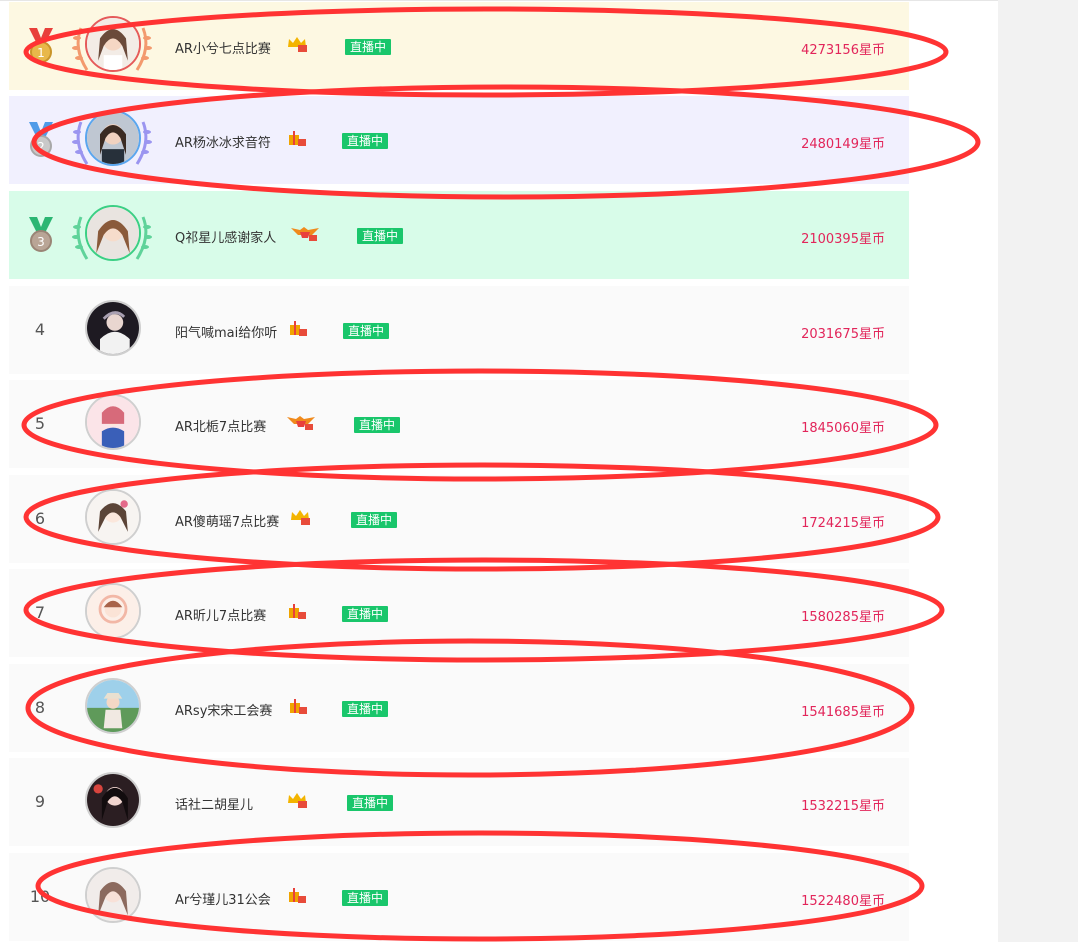  Describe the element at coordinates (843, 50) in the screenshot. I see `coin-count: 4273156星币` at that location.